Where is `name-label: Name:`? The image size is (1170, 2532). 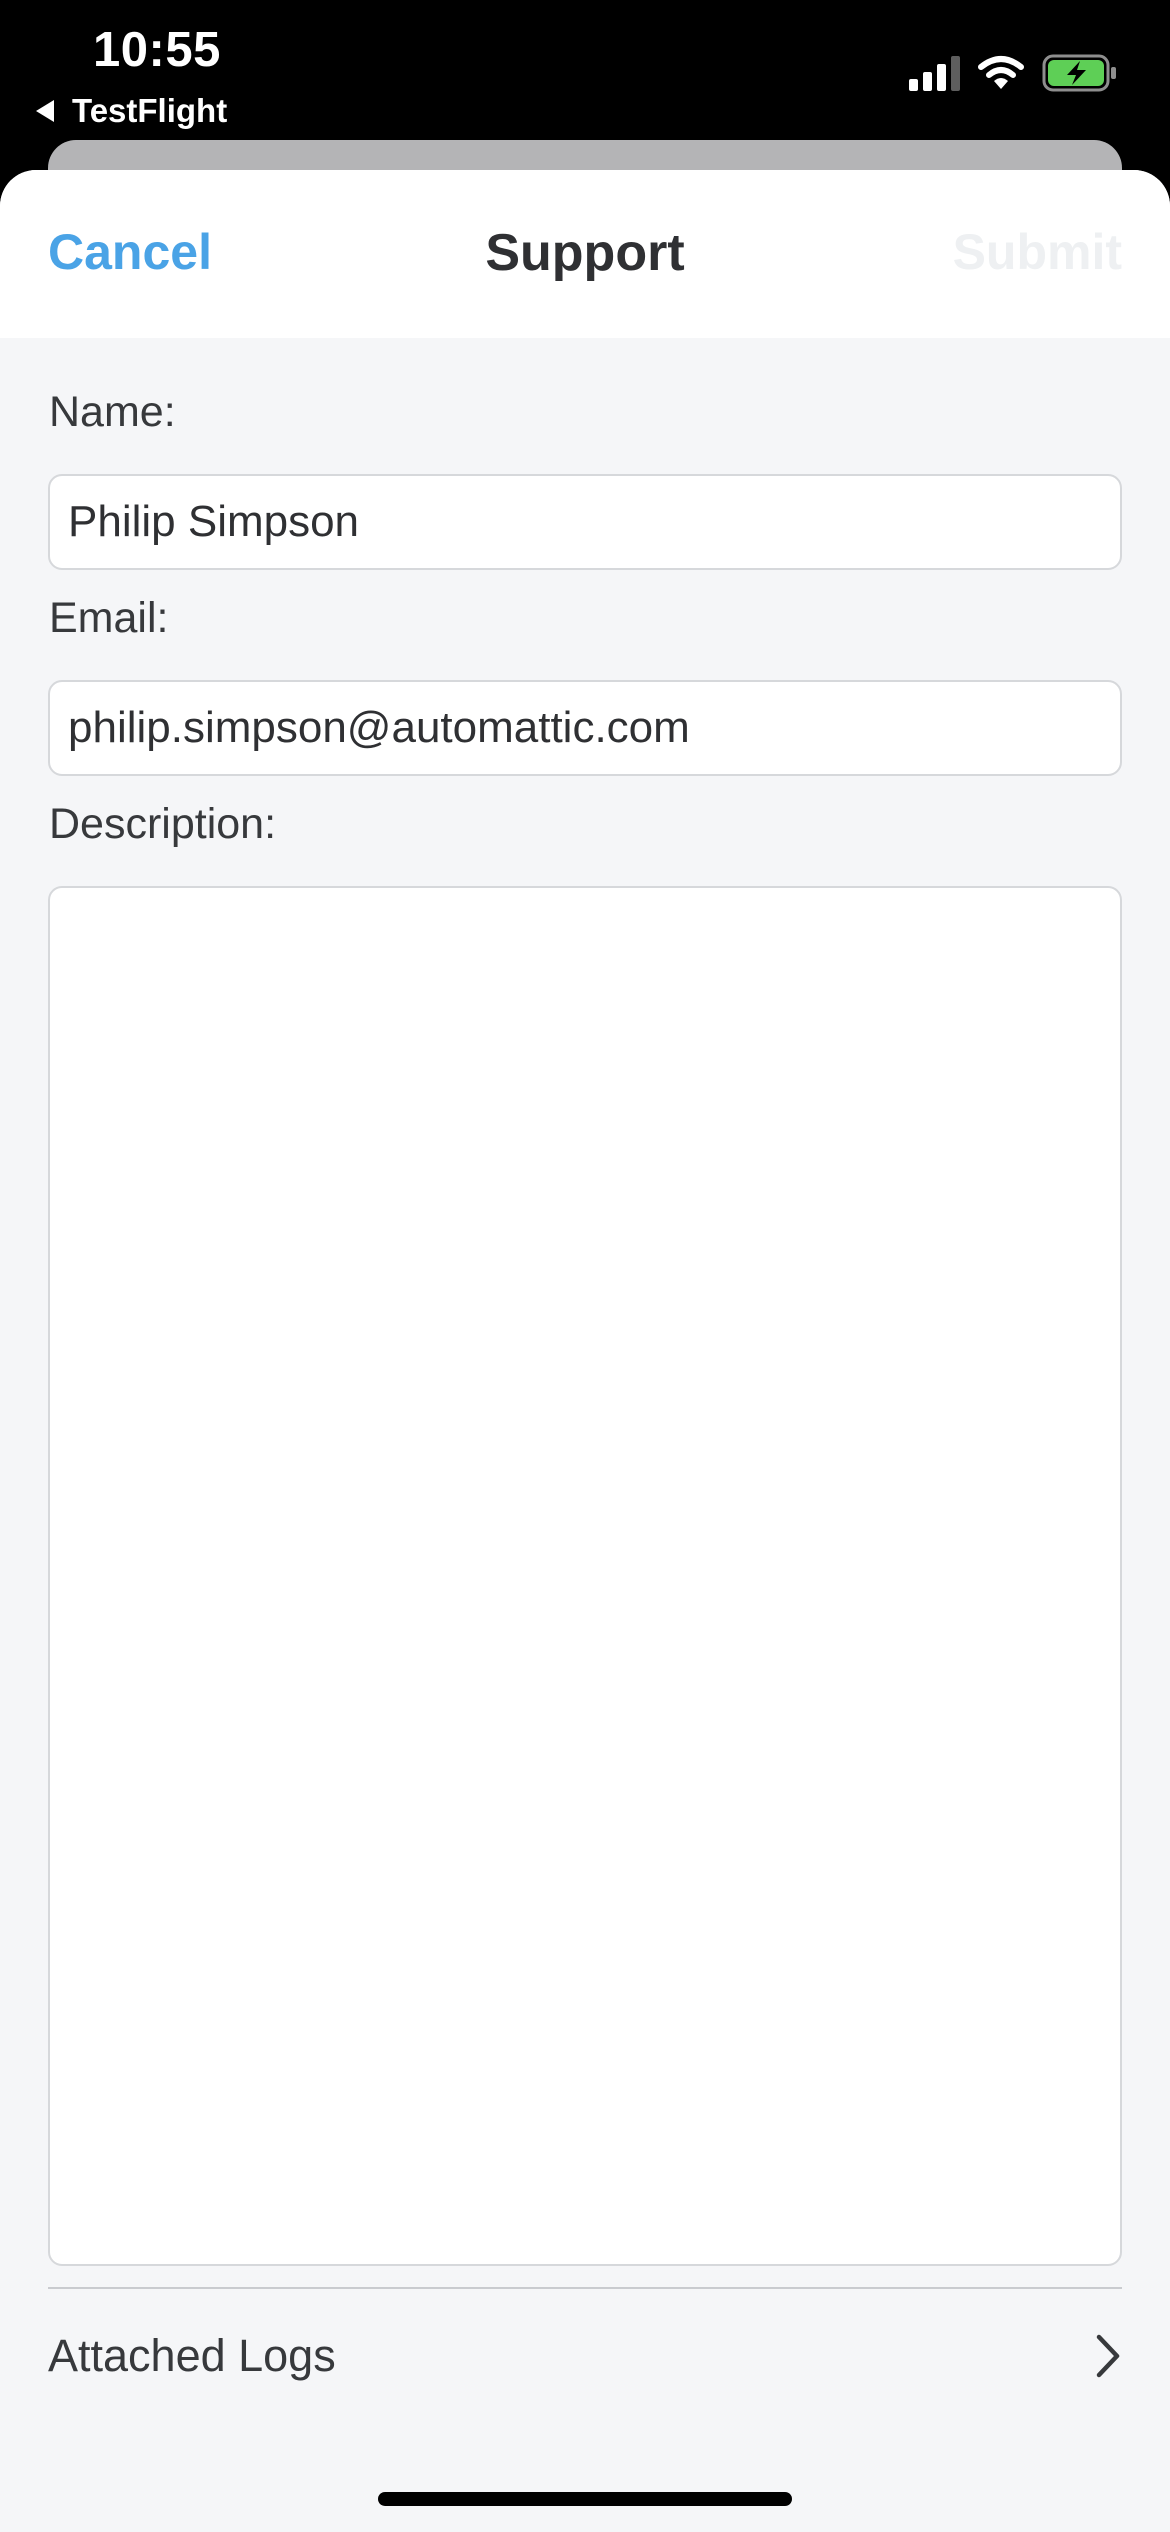
name-label: Name: is located at coordinates (112, 412).